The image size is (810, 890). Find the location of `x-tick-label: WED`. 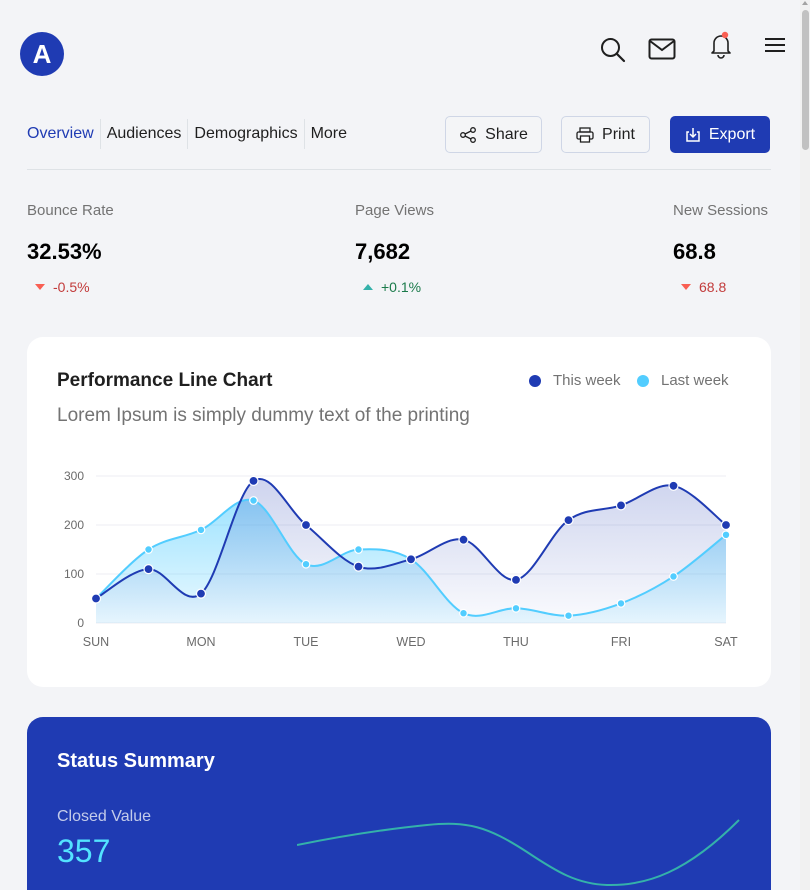

x-tick-label: WED is located at coordinates (410, 642).